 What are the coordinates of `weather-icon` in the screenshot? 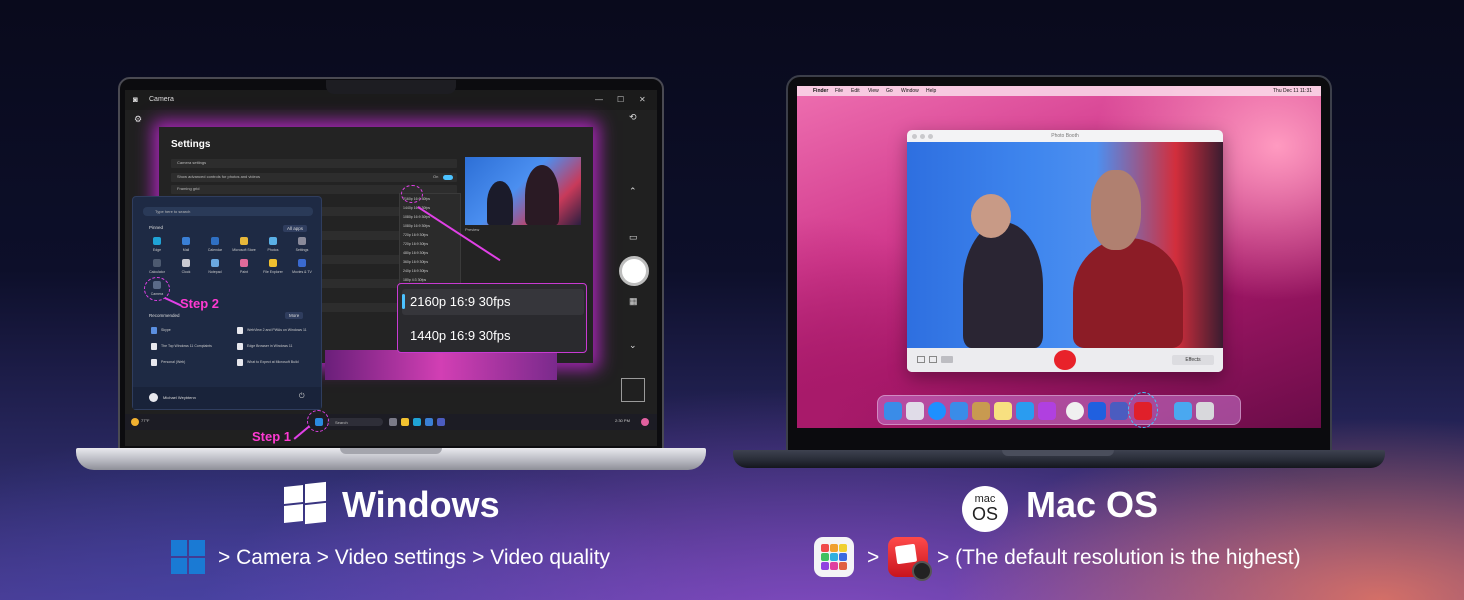 It's located at (135, 422).